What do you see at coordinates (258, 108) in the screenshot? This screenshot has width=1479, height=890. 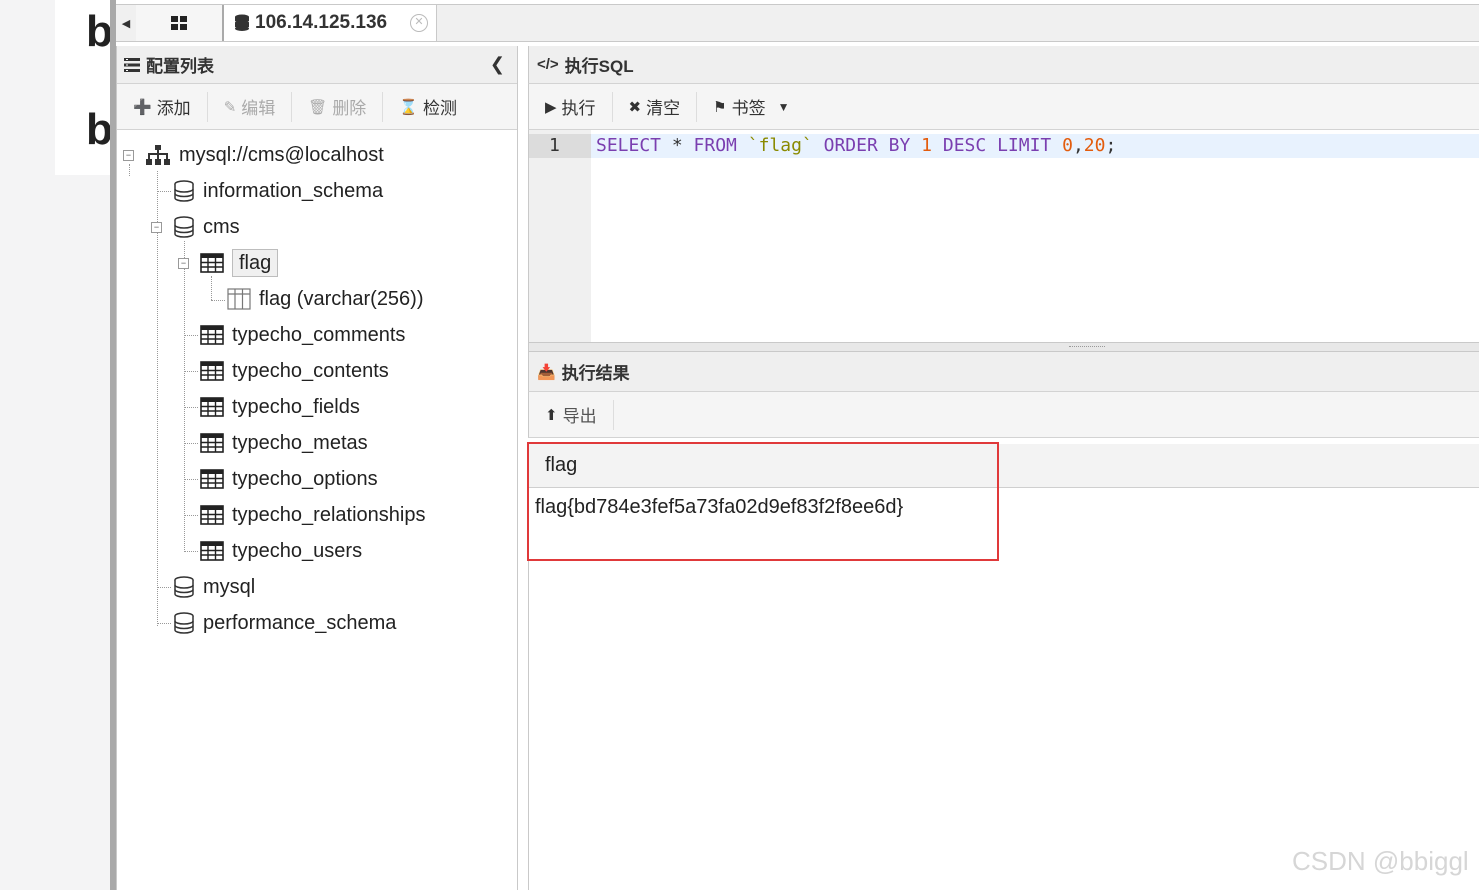 I see `edit-button-label: 编辑` at bounding box center [258, 108].